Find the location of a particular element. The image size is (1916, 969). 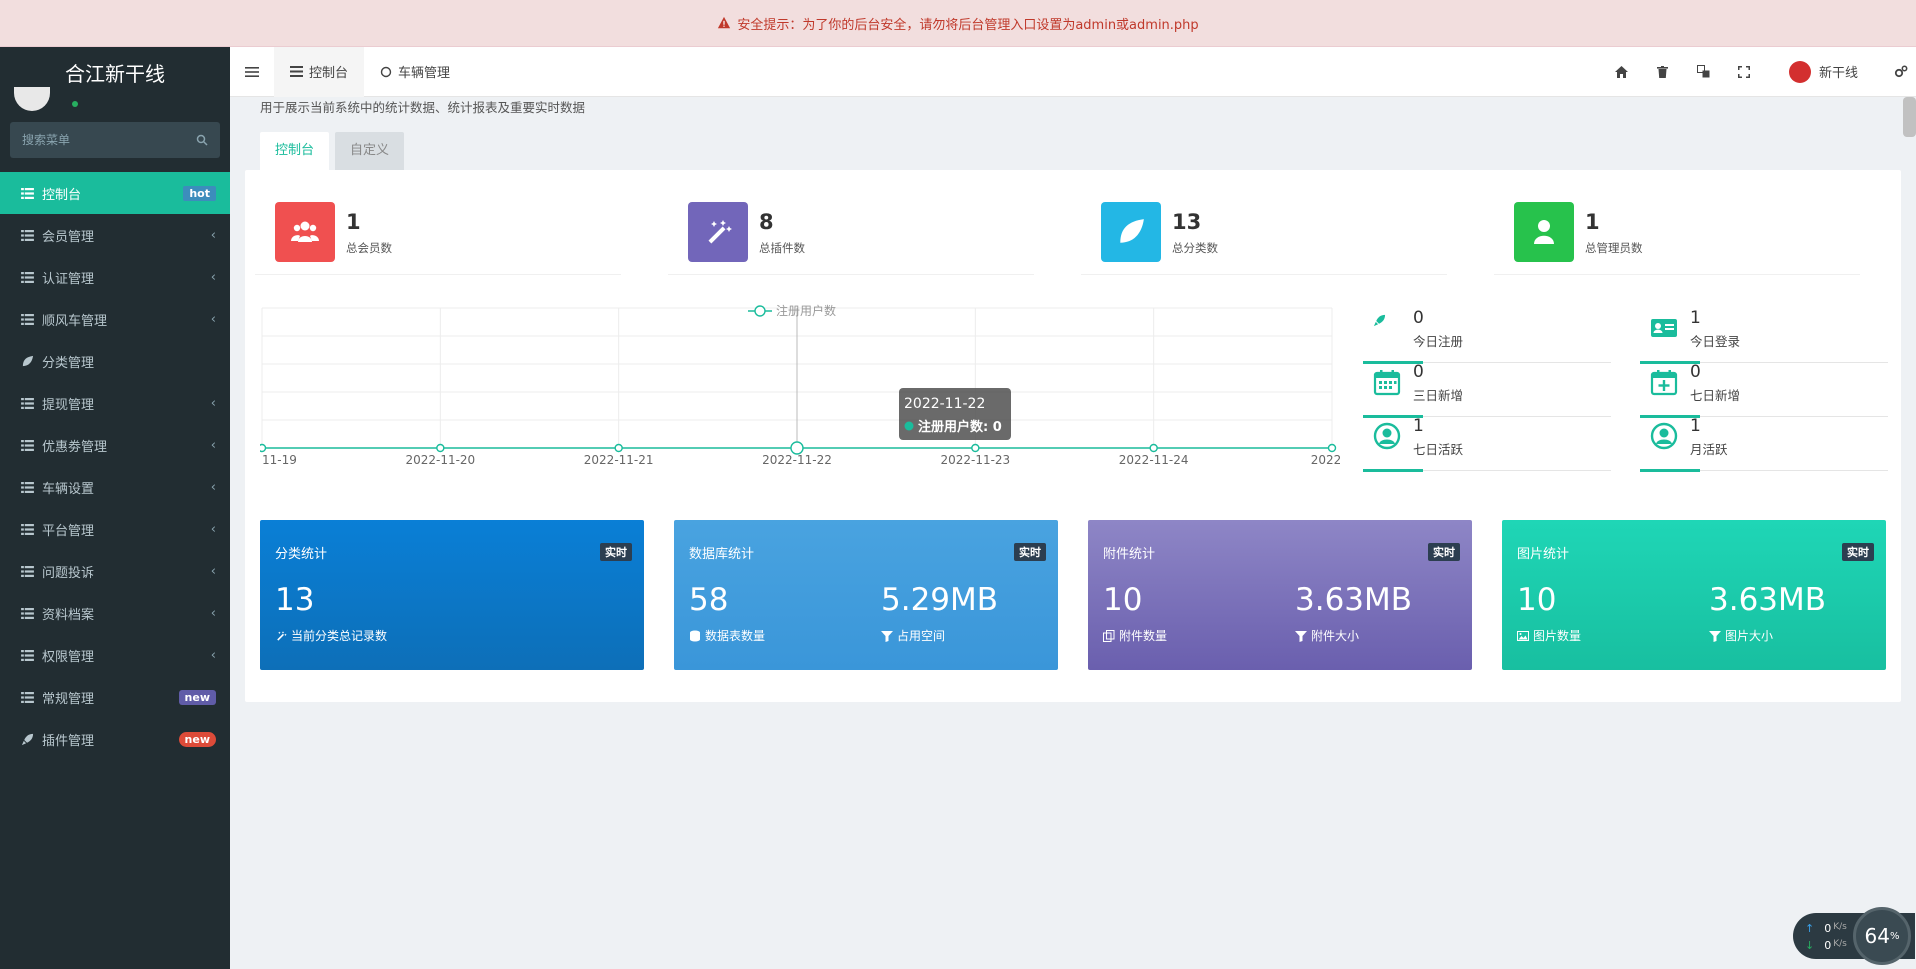

calendar-icon is located at coordinates (1387, 382).